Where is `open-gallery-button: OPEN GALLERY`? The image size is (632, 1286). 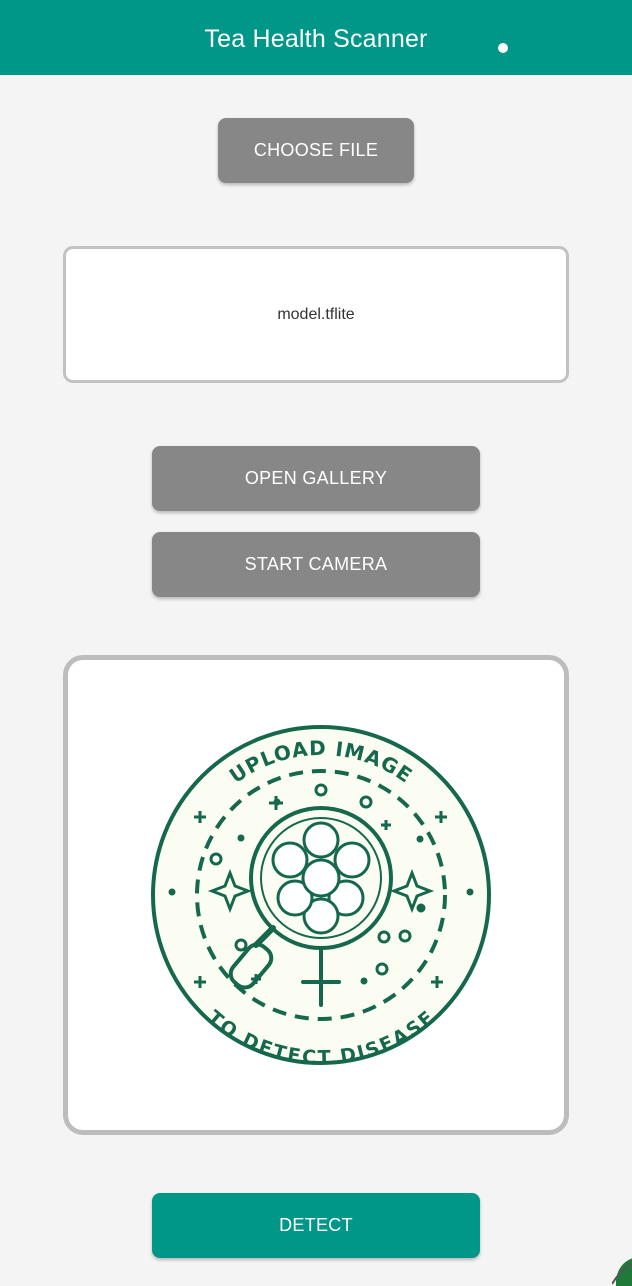
open-gallery-button: OPEN GALLERY is located at coordinates (316, 478).